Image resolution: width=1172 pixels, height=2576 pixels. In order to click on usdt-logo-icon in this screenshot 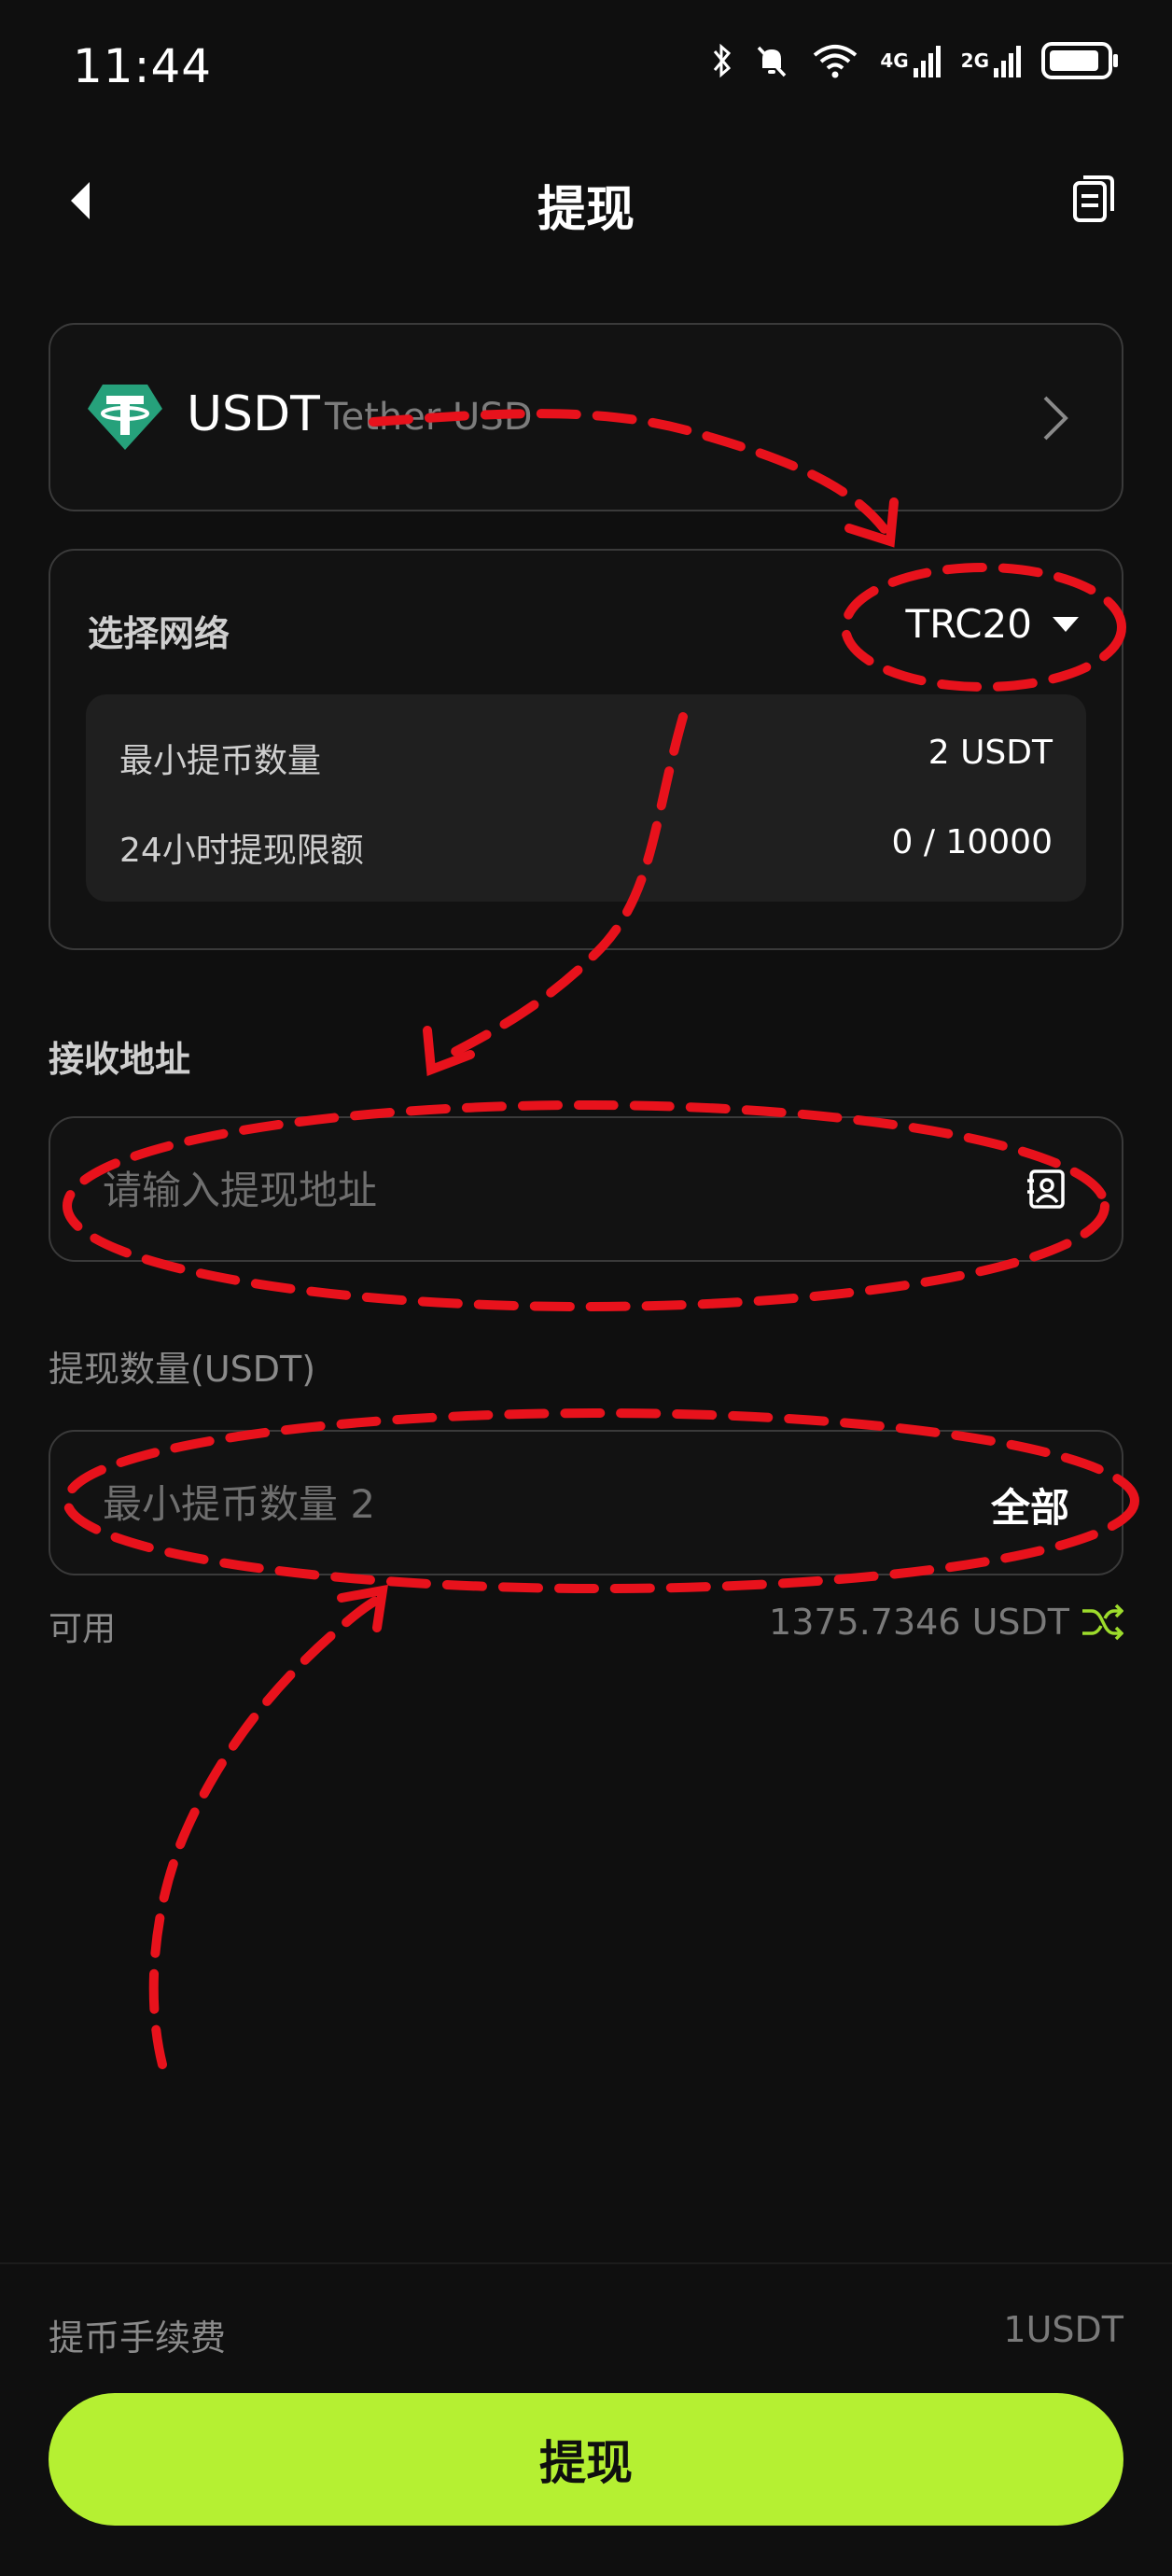, I will do `click(125, 417)`.